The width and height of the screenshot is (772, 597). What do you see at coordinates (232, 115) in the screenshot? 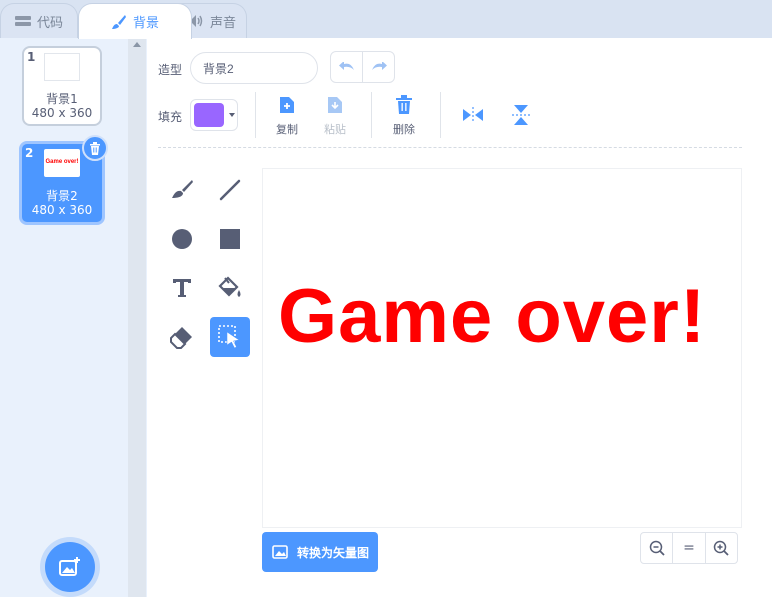
I see `chevron-down-icon` at bounding box center [232, 115].